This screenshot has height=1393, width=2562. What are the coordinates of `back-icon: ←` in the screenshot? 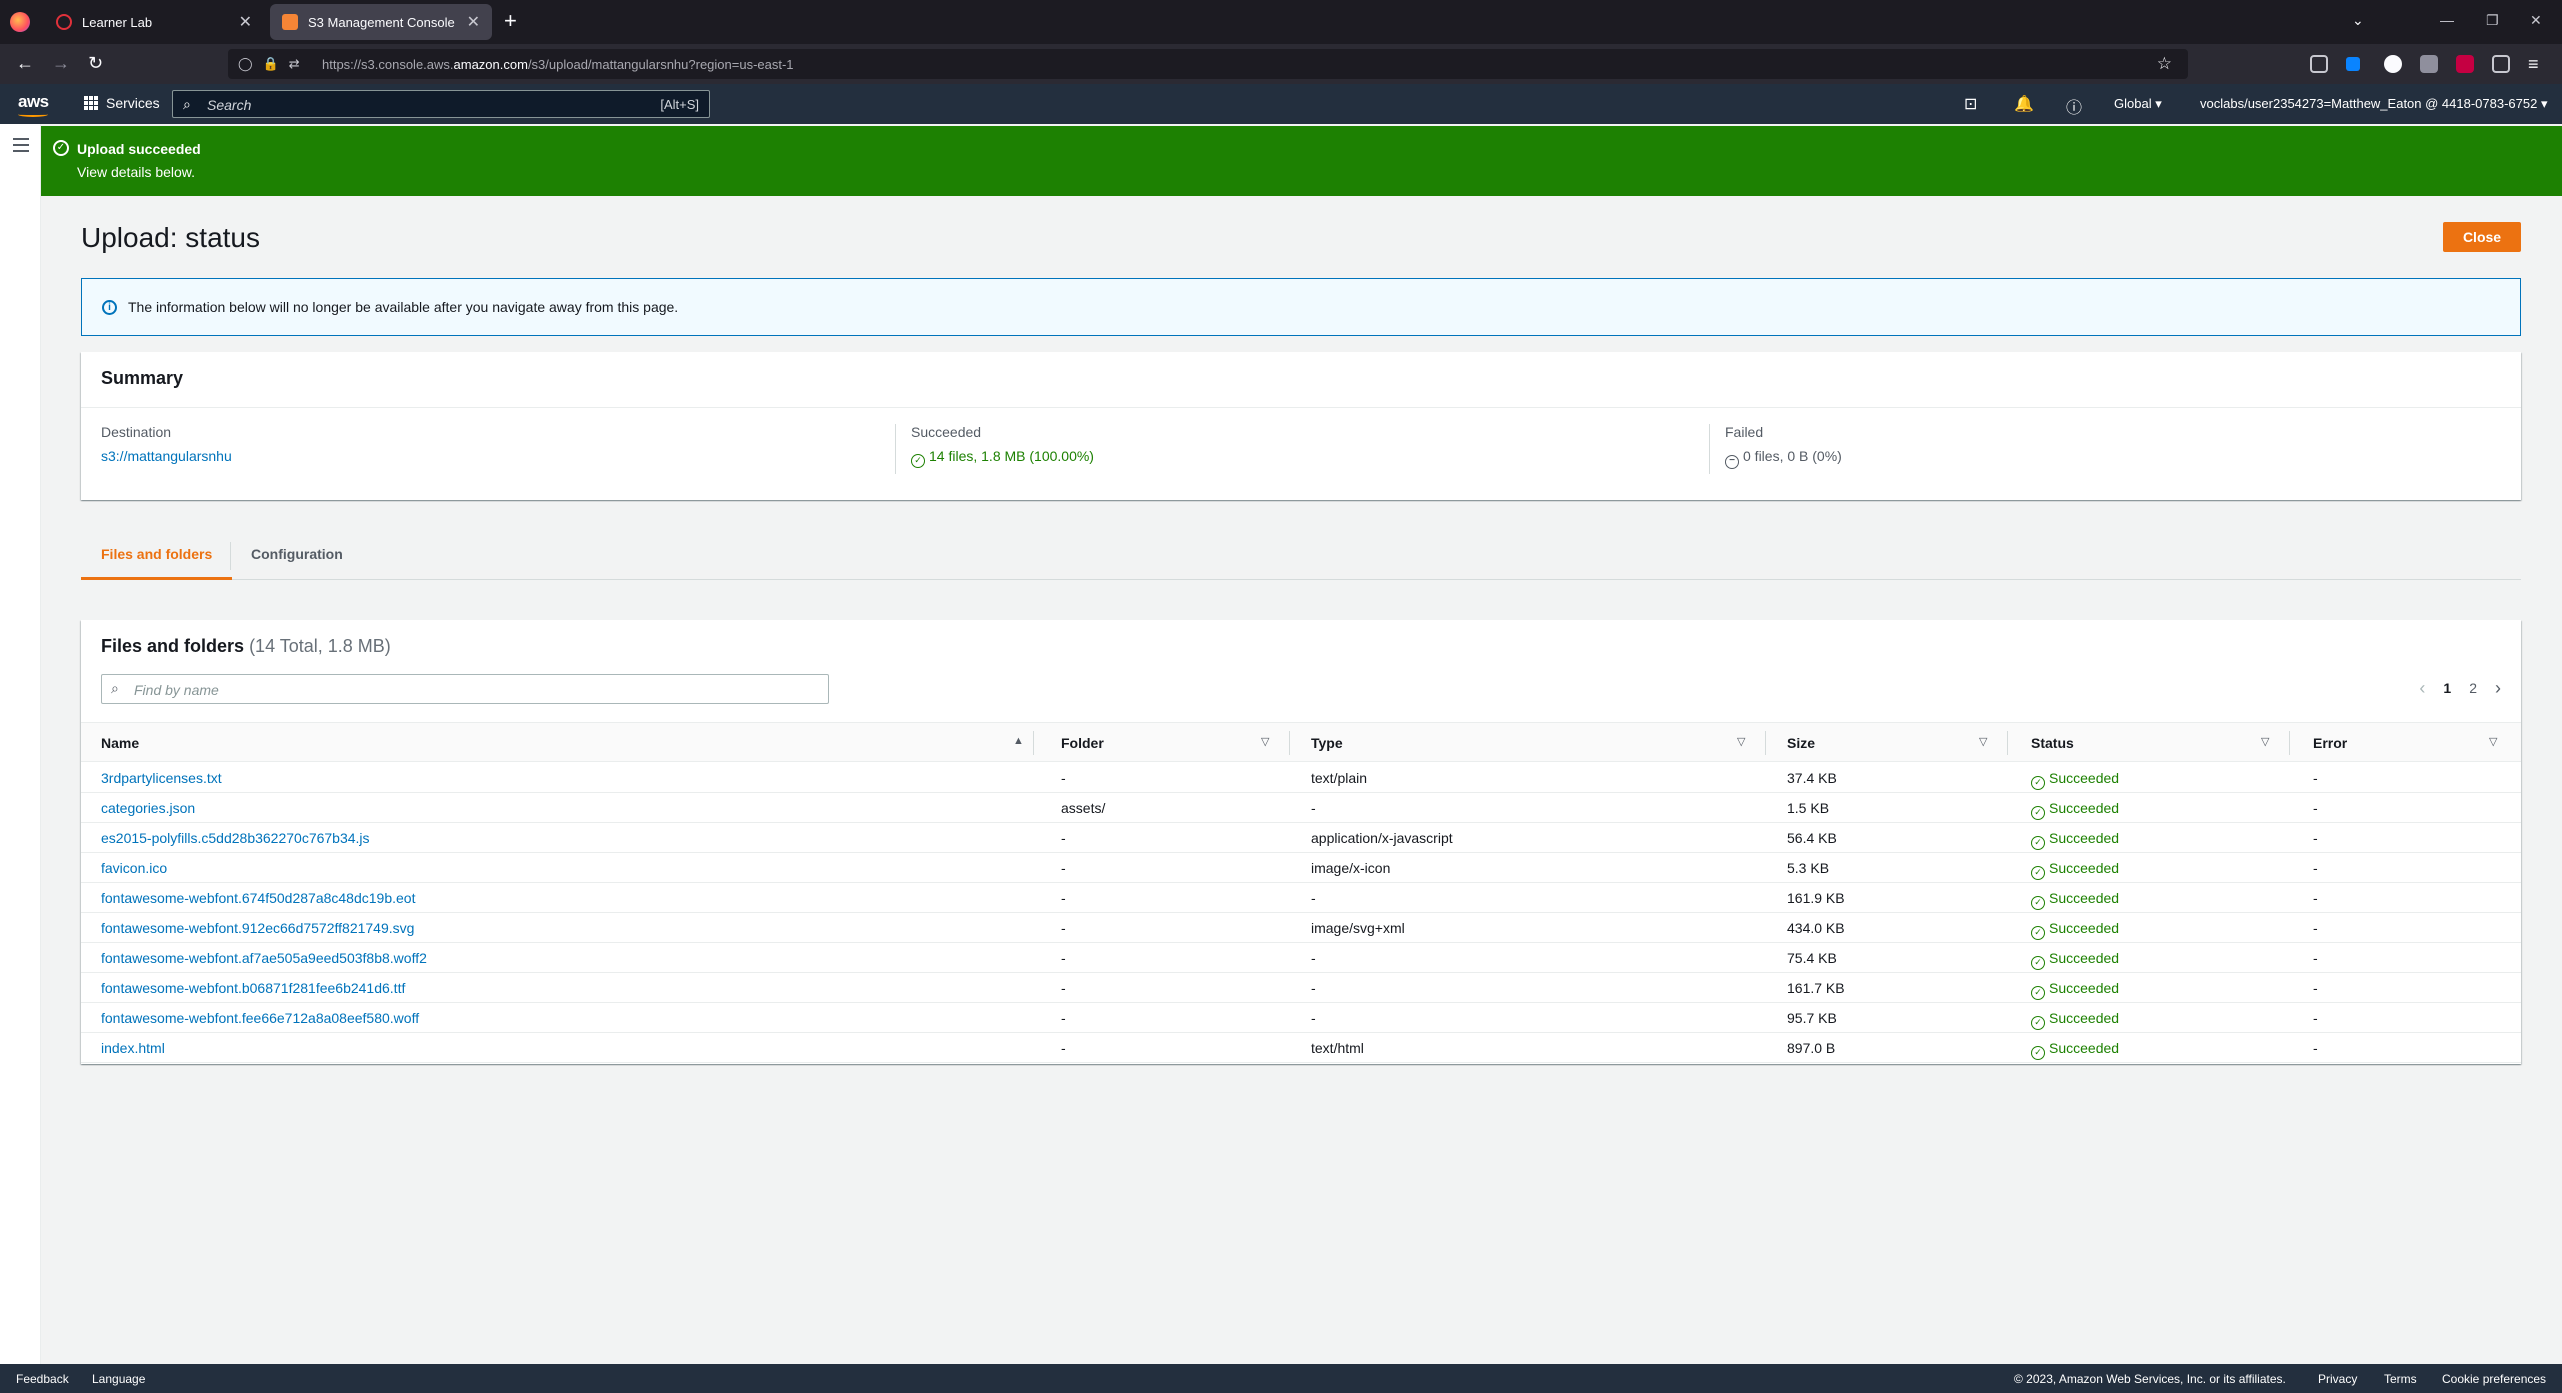 It's located at (25, 63).